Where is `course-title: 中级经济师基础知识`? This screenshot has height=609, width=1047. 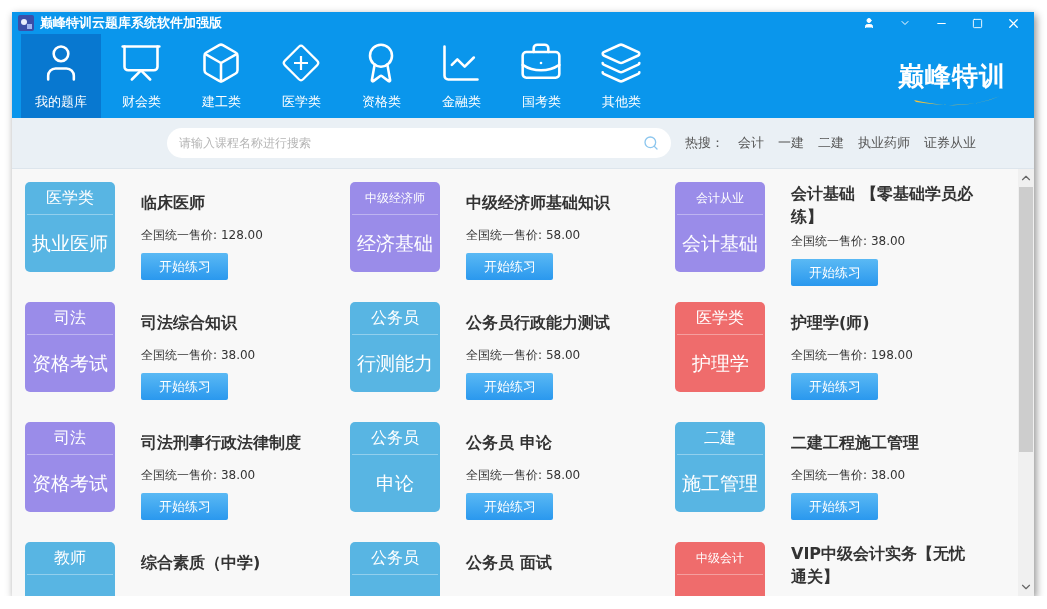
course-title: 中级经济师基础知识 is located at coordinates (538, 202).